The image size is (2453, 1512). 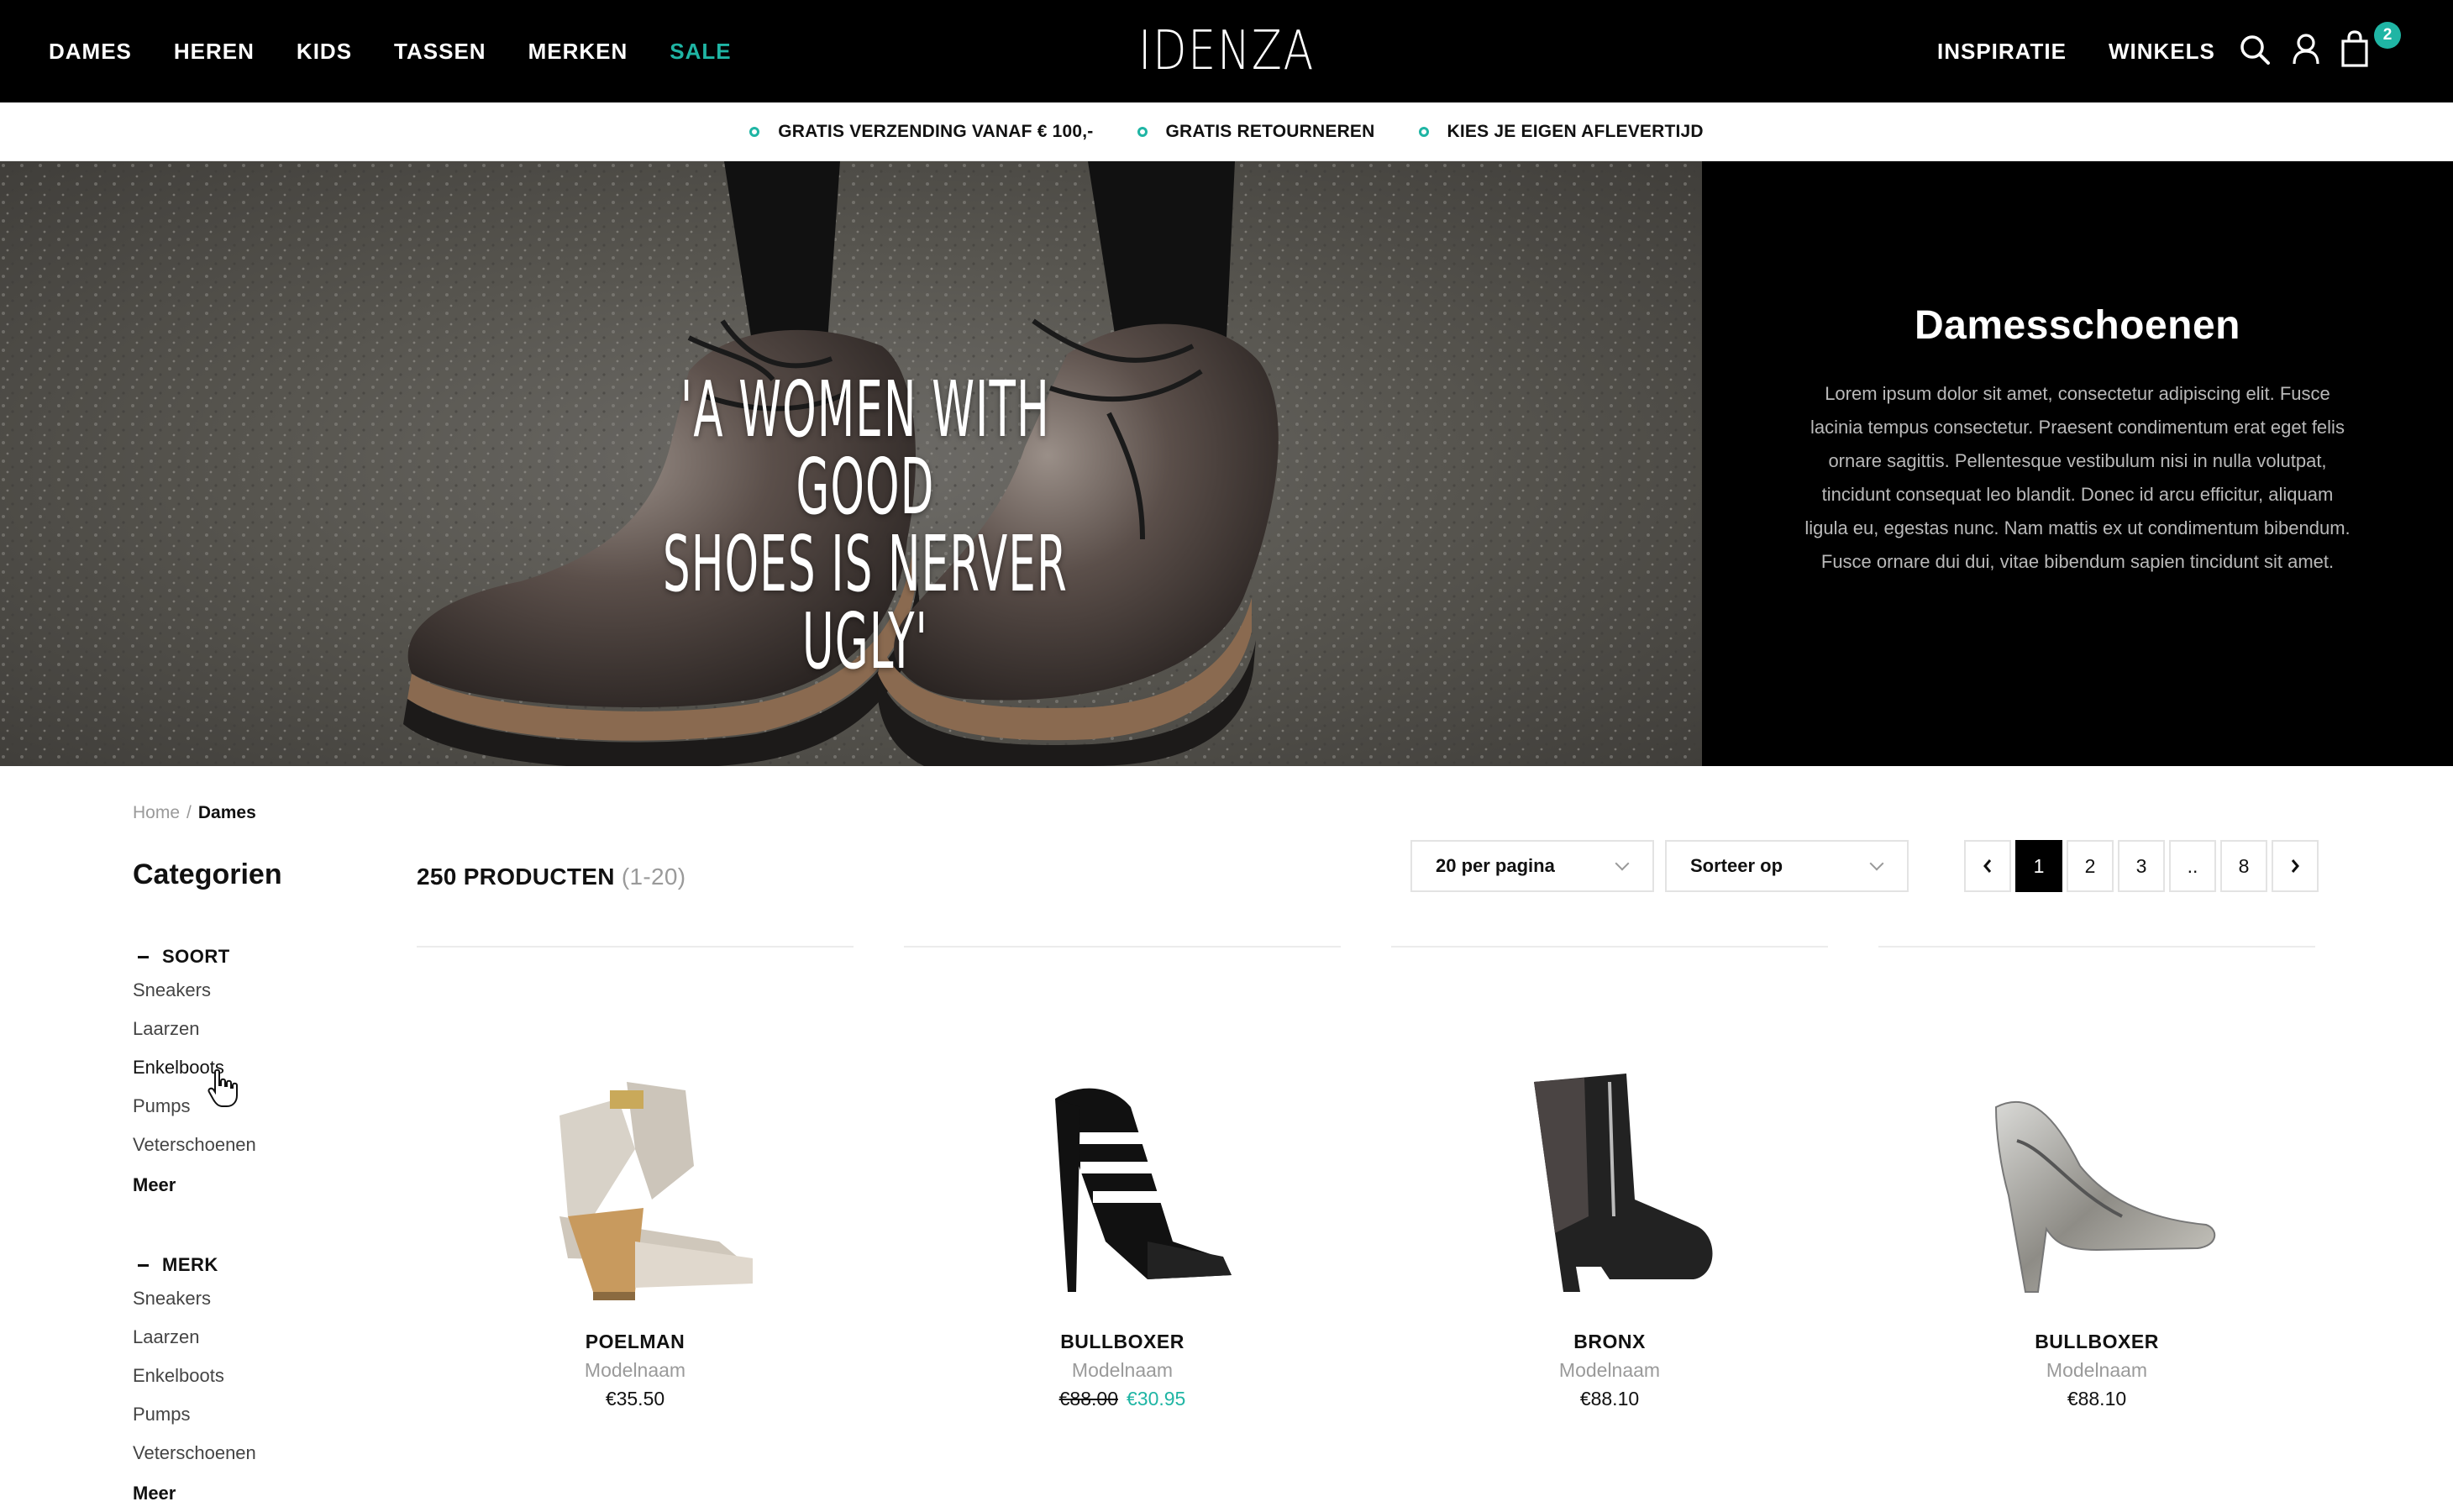 I want to click on usp-text: GRATIS RETOURNEREN, so click(x=1270, y=131).